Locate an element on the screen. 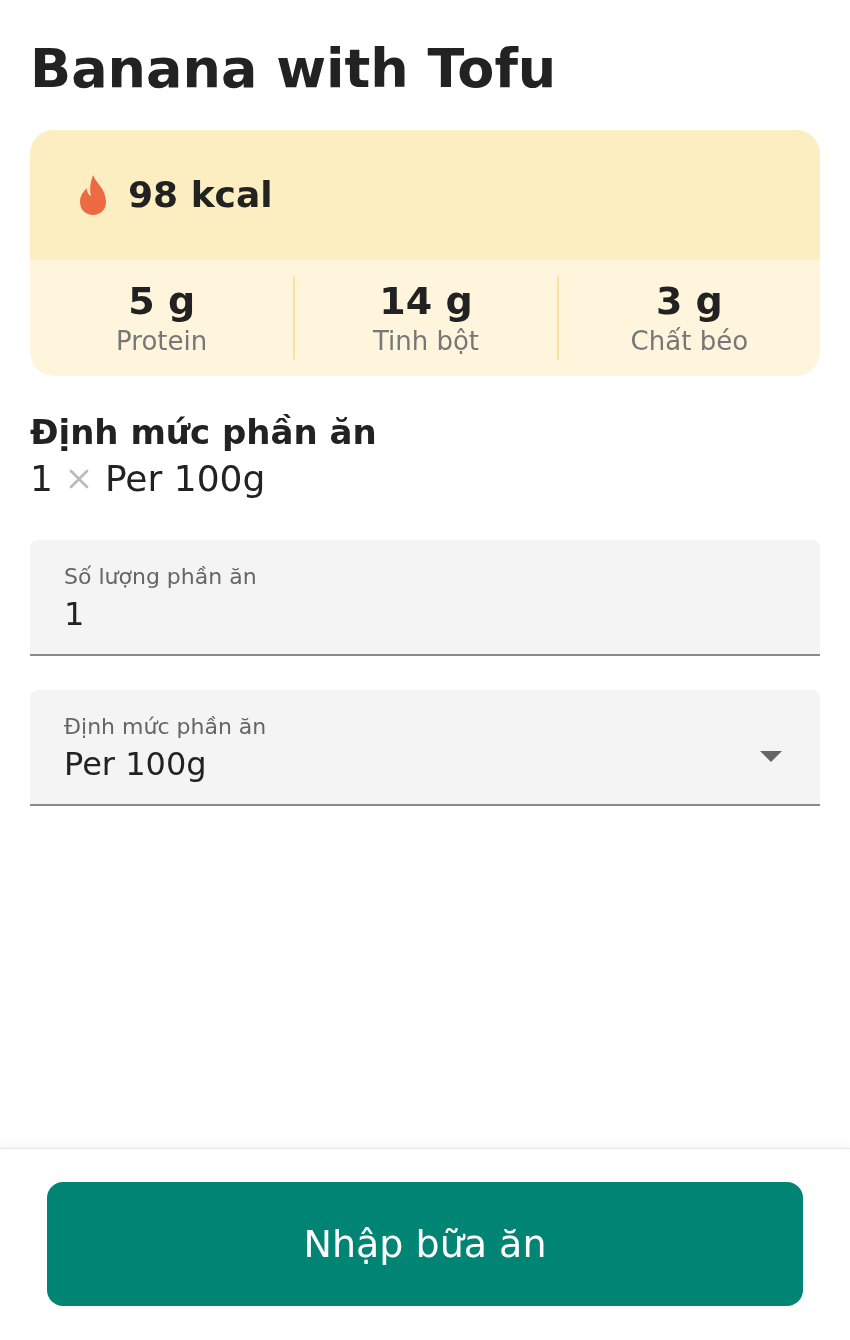  calories-text: 98 kcal is located at coordinates (200, 195).